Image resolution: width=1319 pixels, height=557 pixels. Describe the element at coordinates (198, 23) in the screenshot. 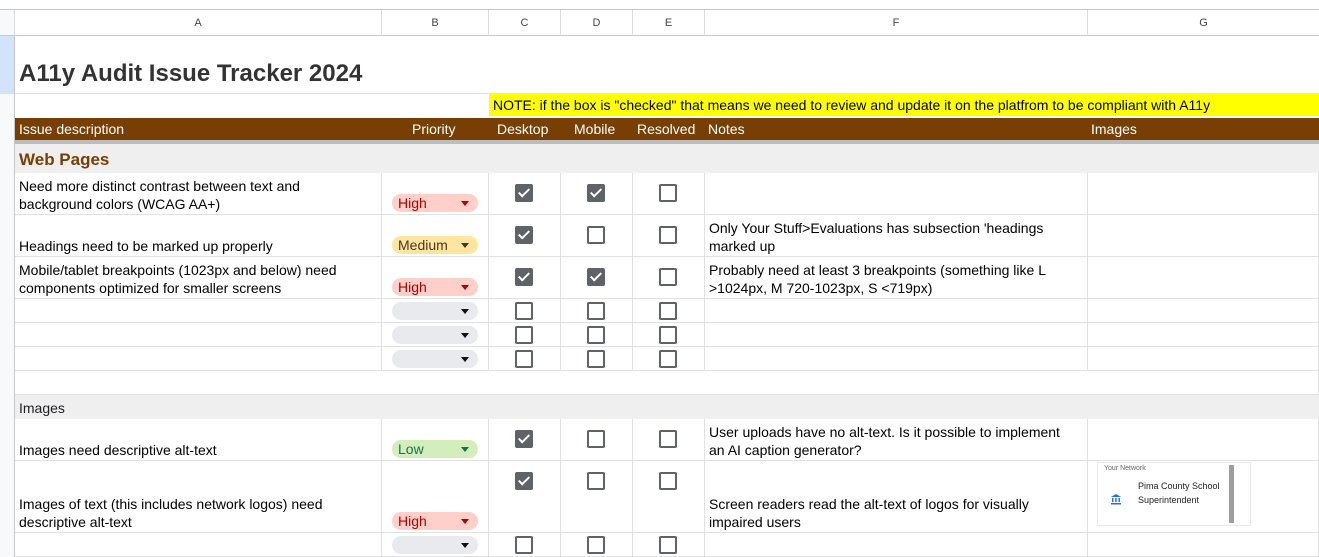

I see `column-header-a: A` at that location.